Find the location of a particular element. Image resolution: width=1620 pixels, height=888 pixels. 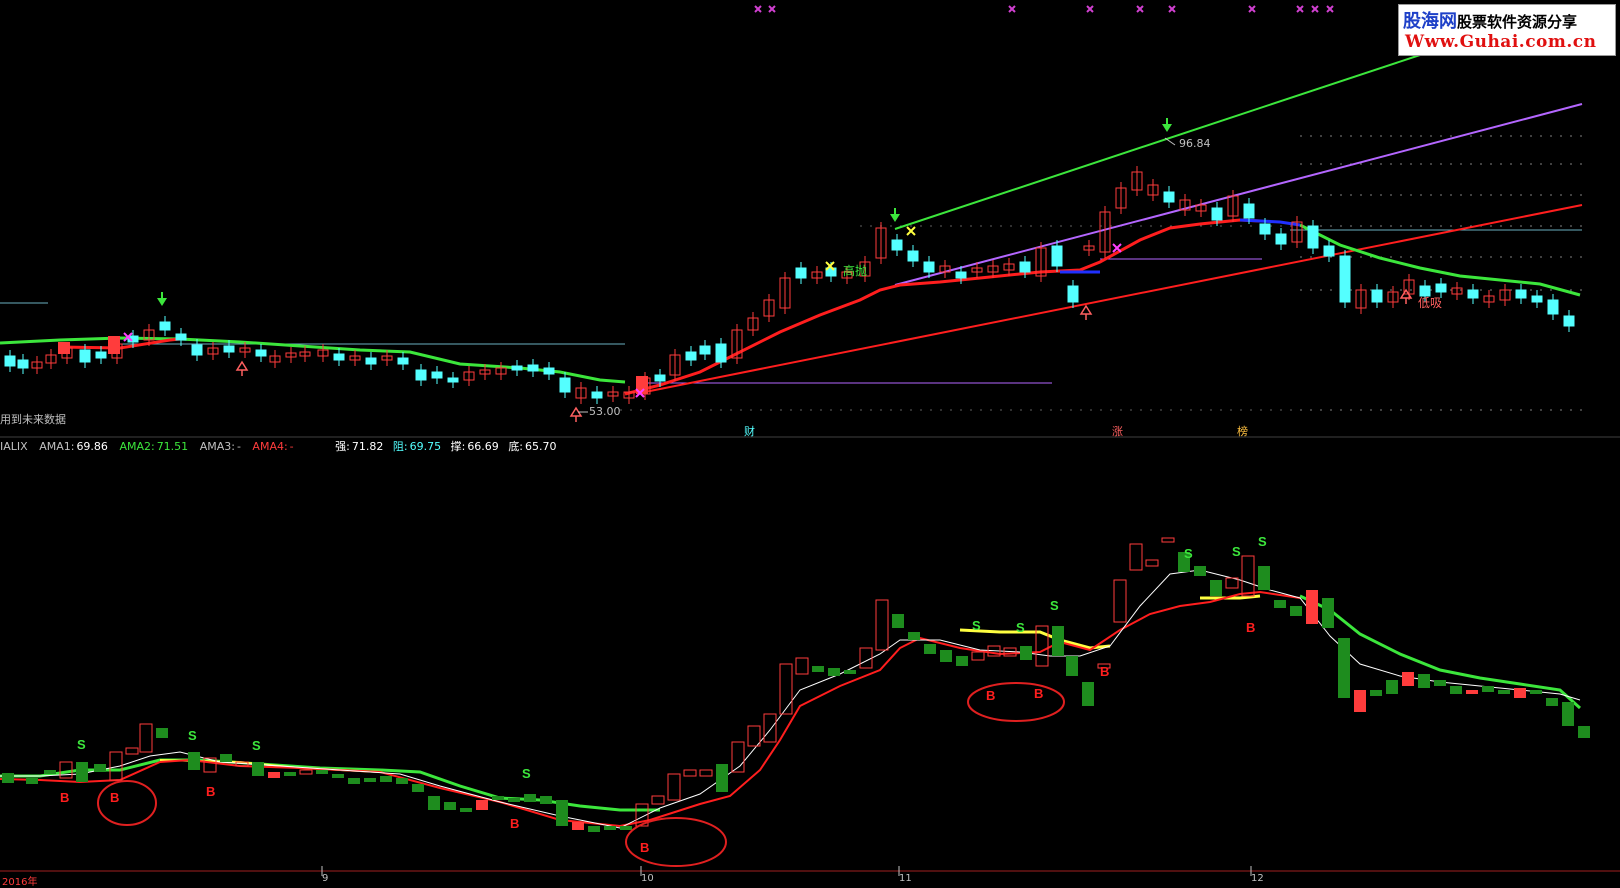

main-ama-red is located at coordinates (942, 307).